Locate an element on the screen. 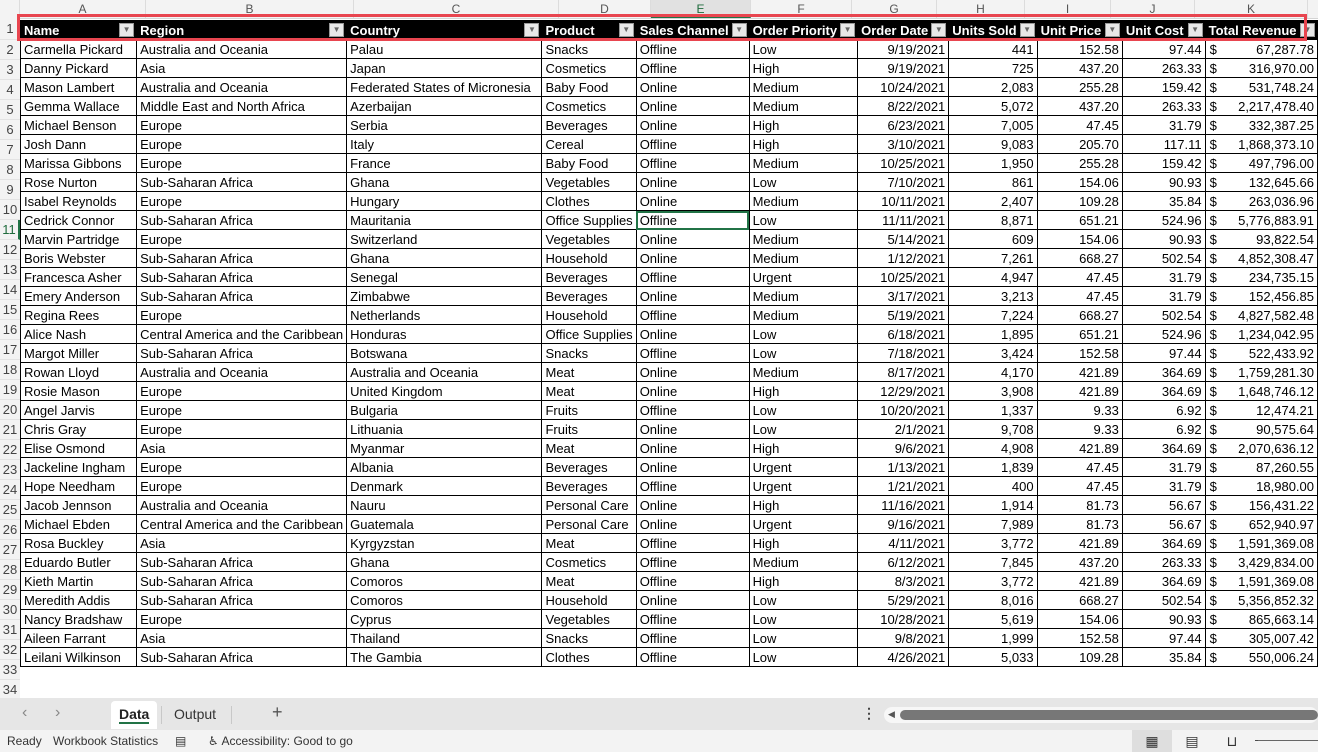  header-cell: Units Sold ▼ is located at coordinates (993, 30).